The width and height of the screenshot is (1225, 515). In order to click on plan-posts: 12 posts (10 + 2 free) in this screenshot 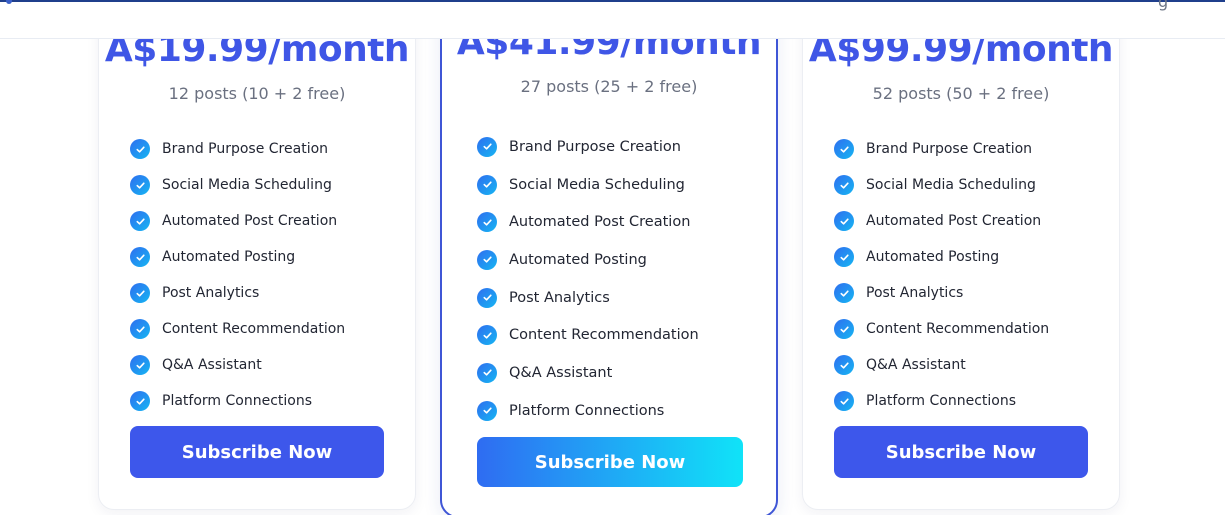, I will do `click(257, 93)`.